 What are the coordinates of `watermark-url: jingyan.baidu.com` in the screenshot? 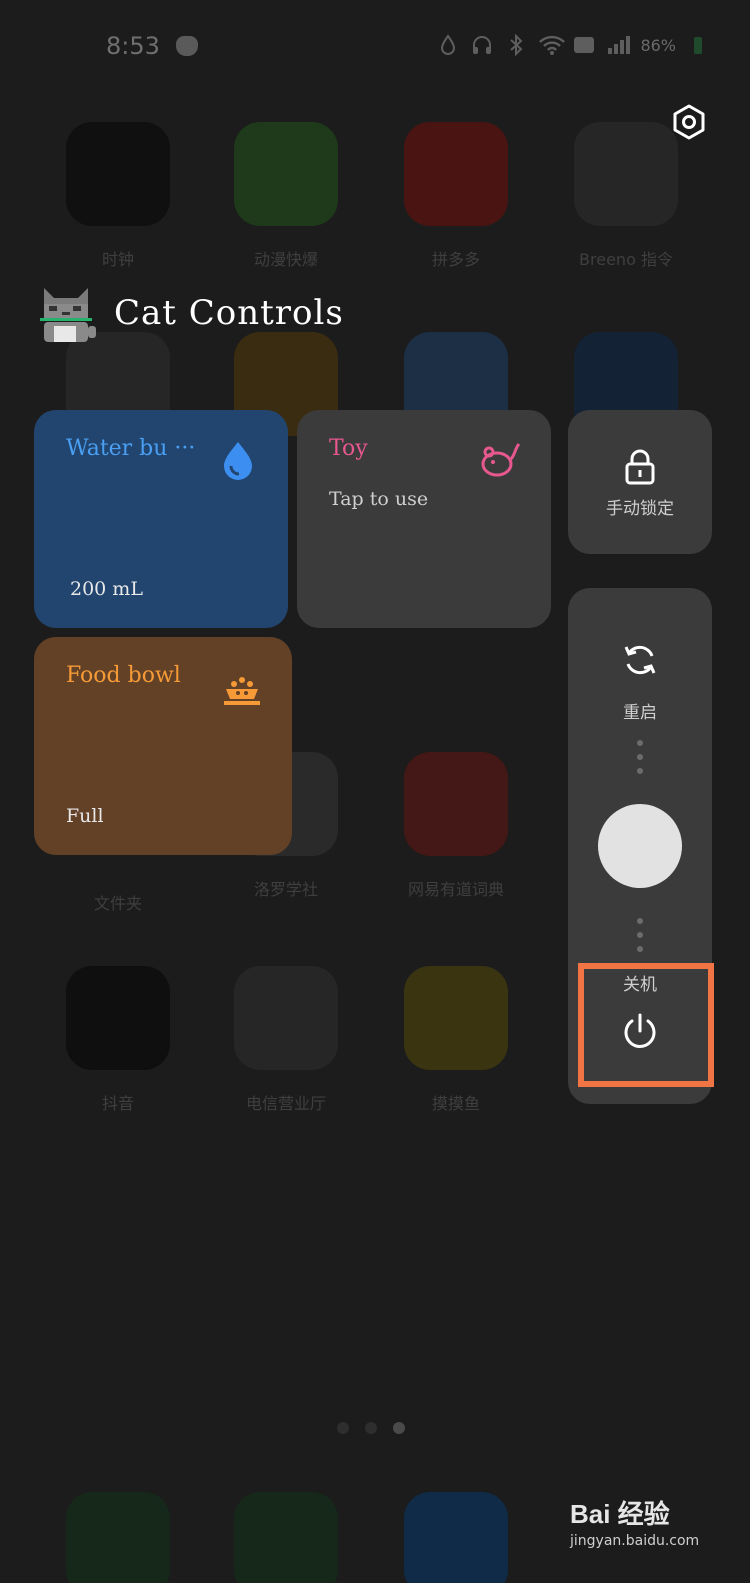 It's located at (635, 1541).